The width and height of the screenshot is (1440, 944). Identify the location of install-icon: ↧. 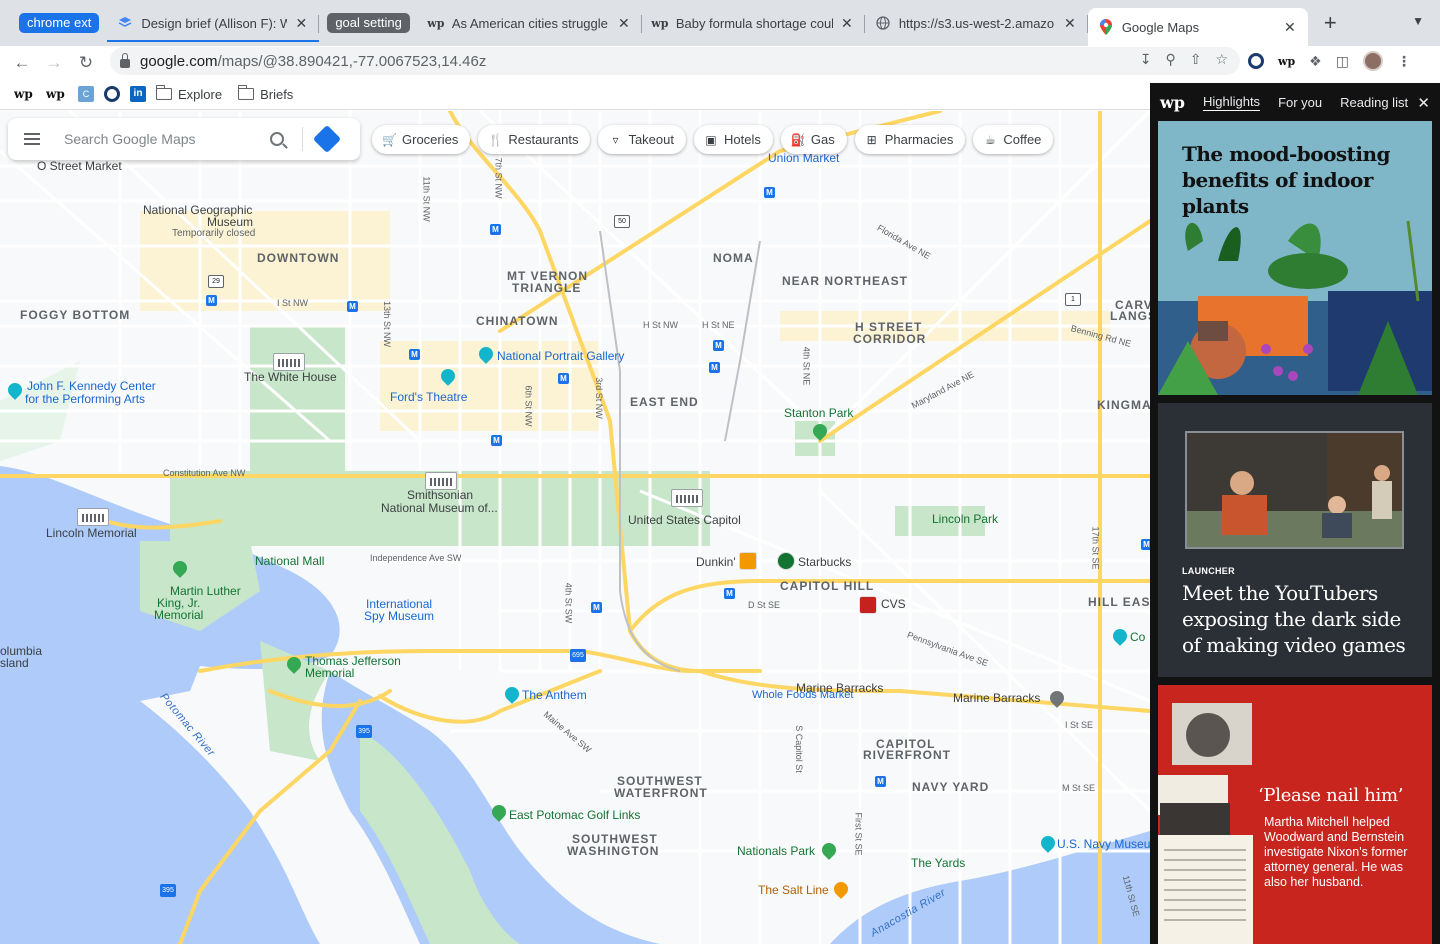
(1146, 59).